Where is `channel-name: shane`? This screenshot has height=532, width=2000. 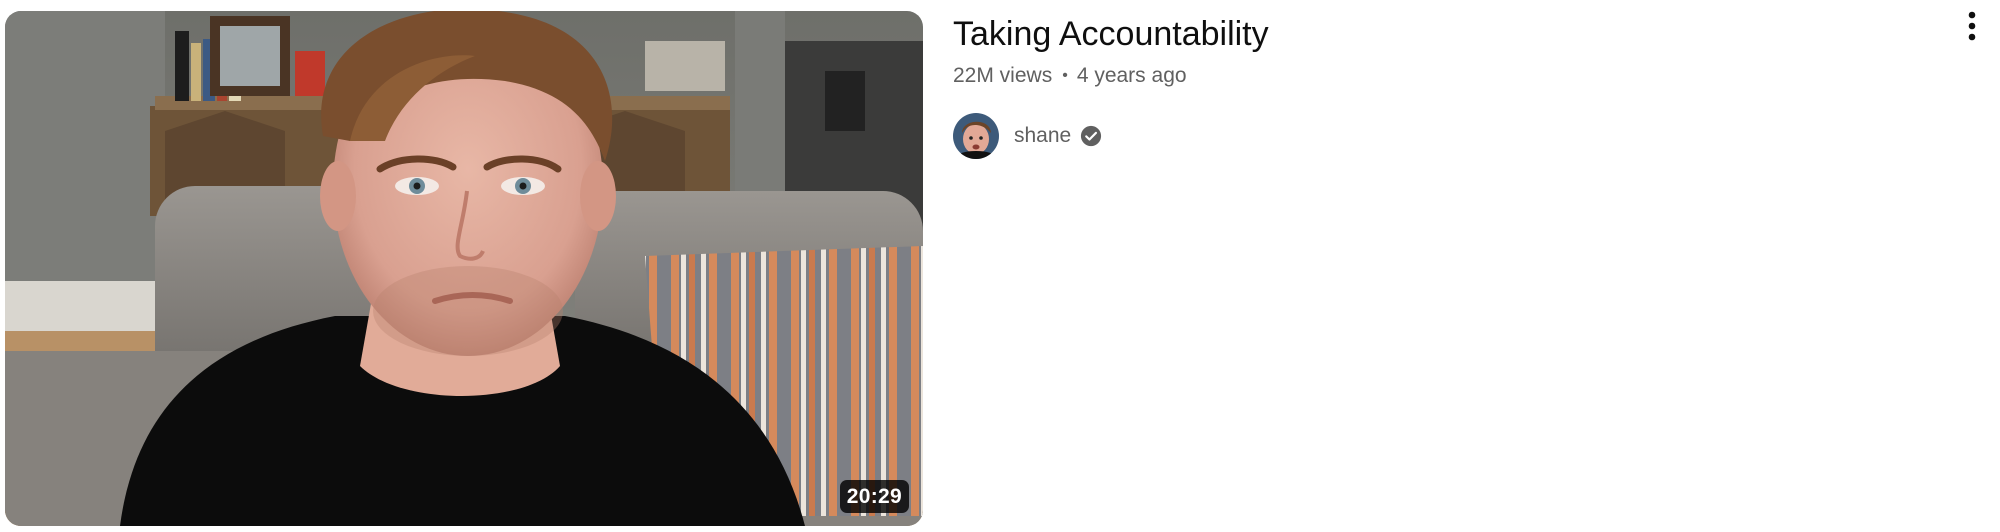
channel-name: shane is located at coordinates (1042, 136).